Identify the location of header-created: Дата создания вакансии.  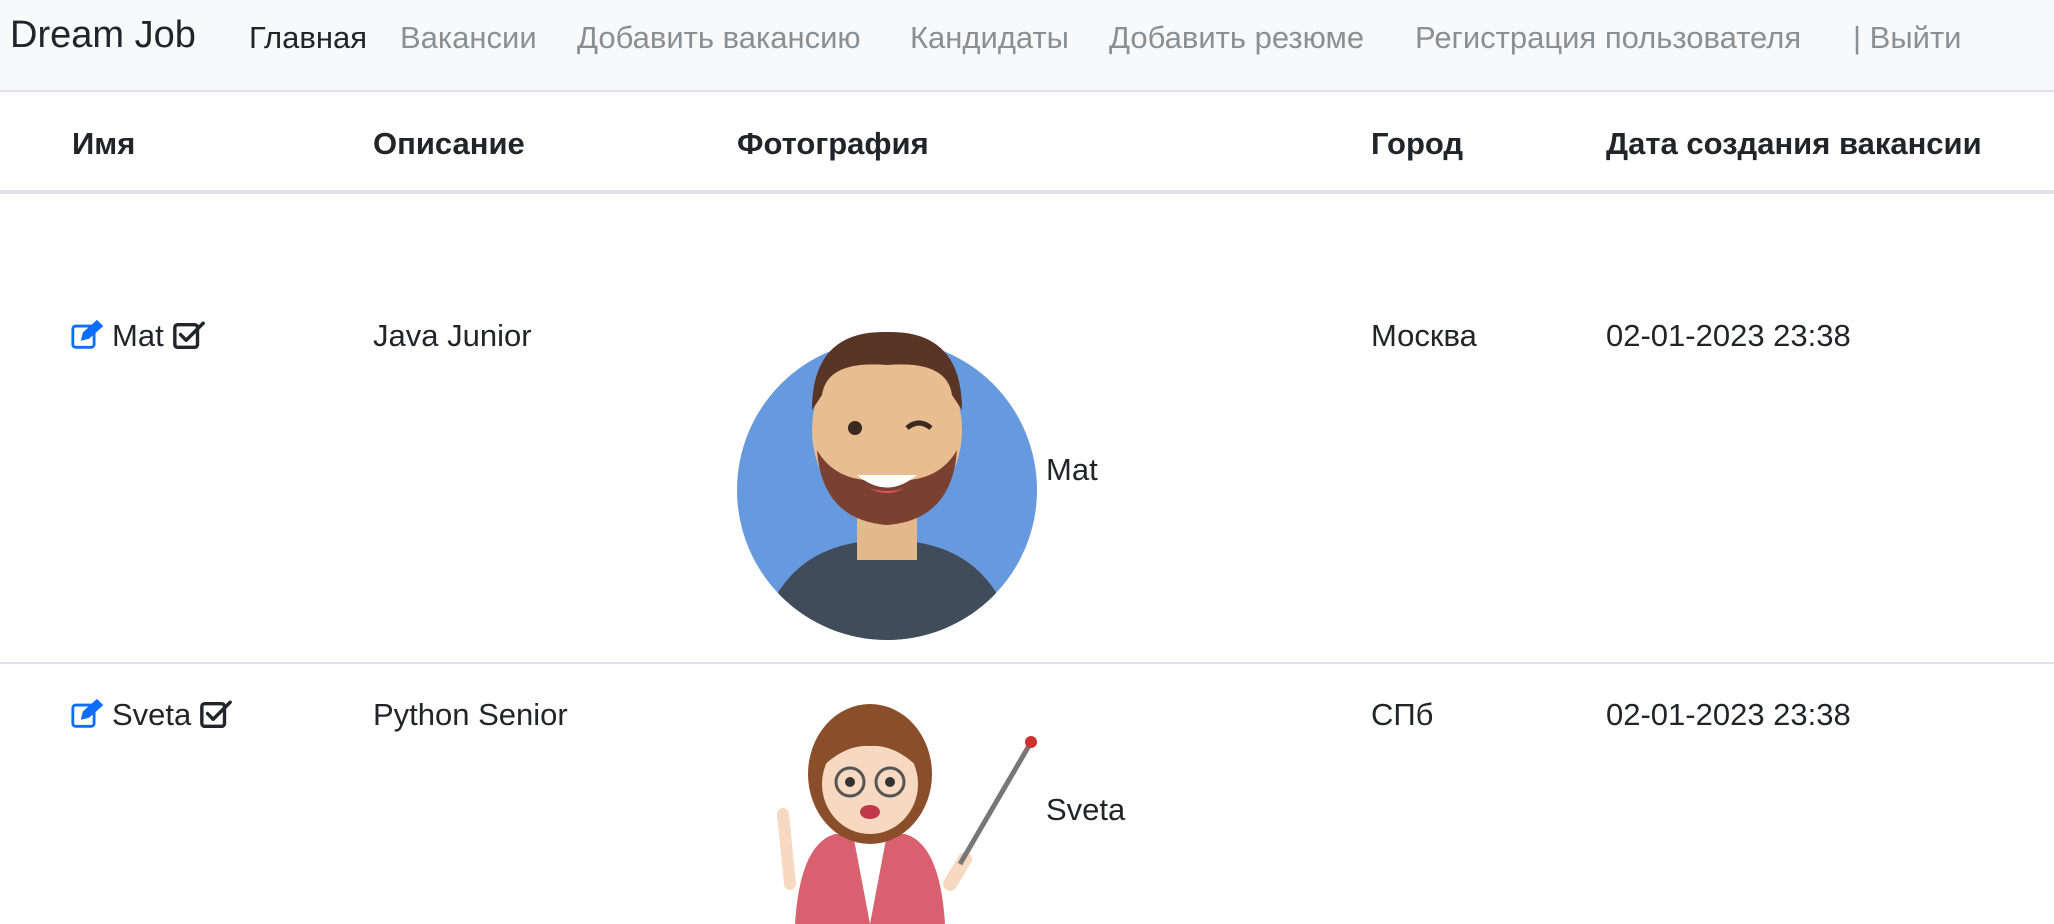
(1794, 143).